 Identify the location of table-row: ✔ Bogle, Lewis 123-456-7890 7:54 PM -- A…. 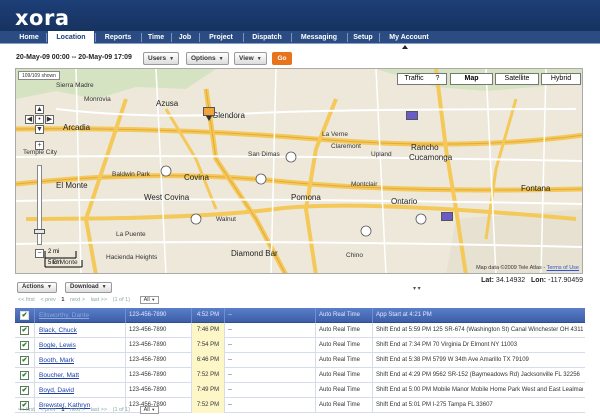
(300, 345).